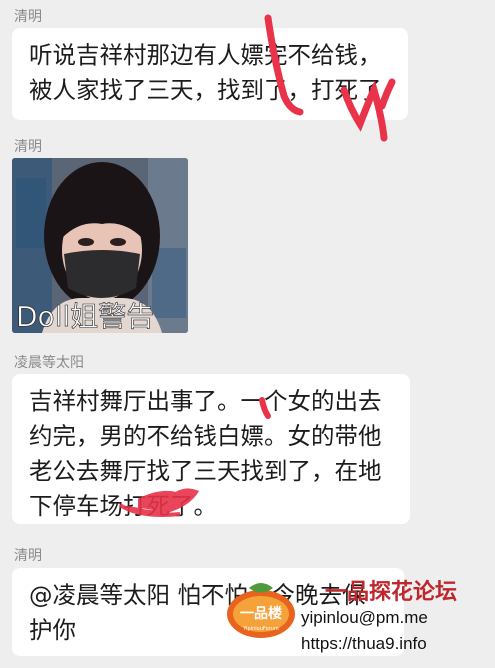  What do you see at coordinates (205, 436) in the screenshot?
I see `message-line: 约完，男的不给钱白嫖。女的带他` at bounding box center [205, 436].